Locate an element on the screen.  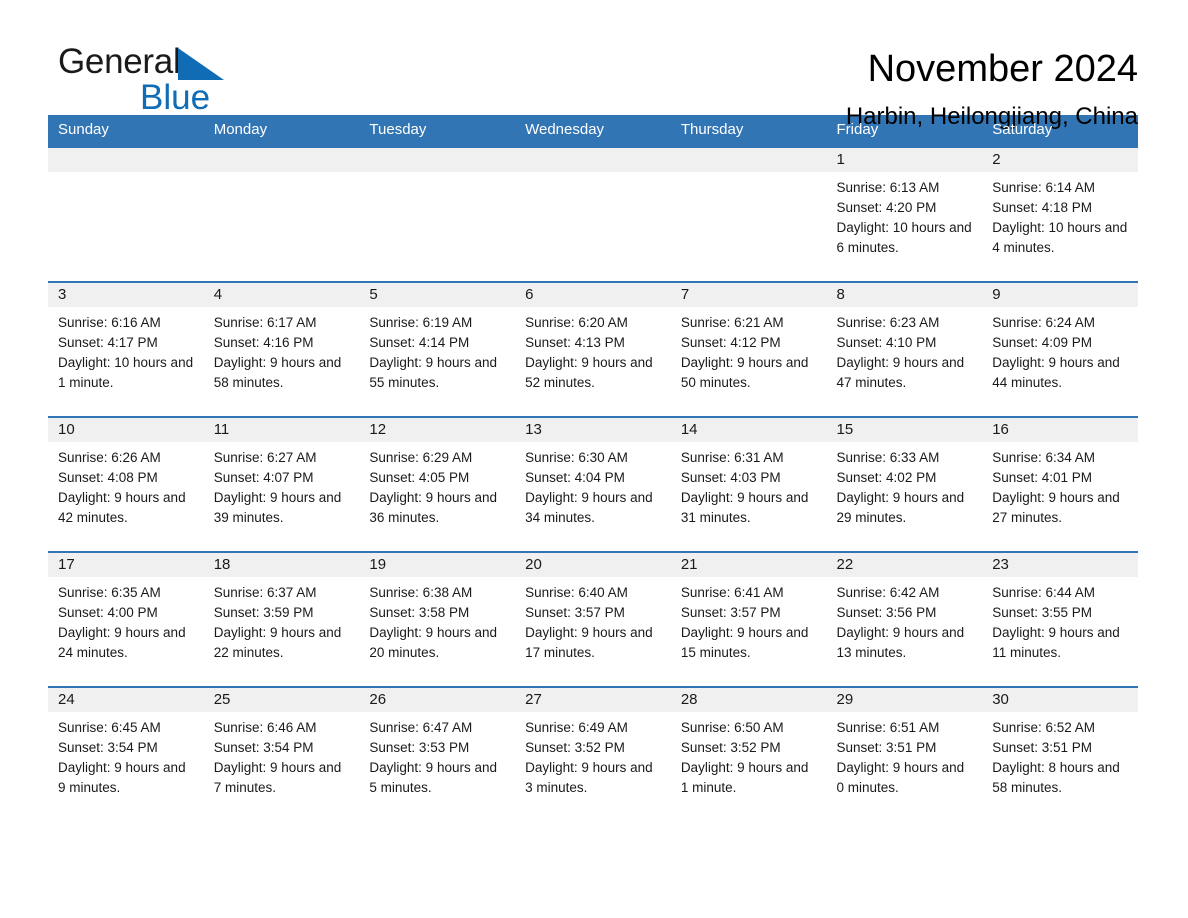
sunrise-text: Sunrise: 6:27 AM is located at coordinates (265, 457).